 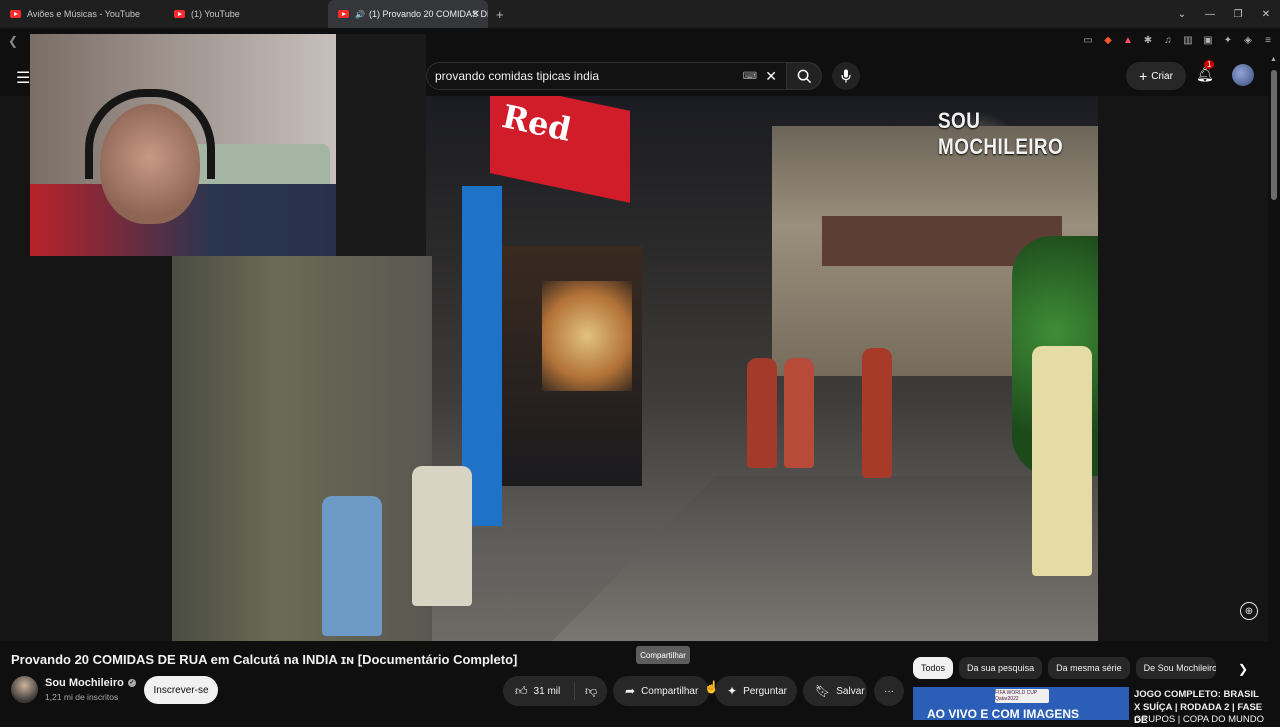 What do you see at coordinates (823, 691) in the screenshot?
I see `bookmark-icon: 🔖︎` at bounding box center [823, 691].